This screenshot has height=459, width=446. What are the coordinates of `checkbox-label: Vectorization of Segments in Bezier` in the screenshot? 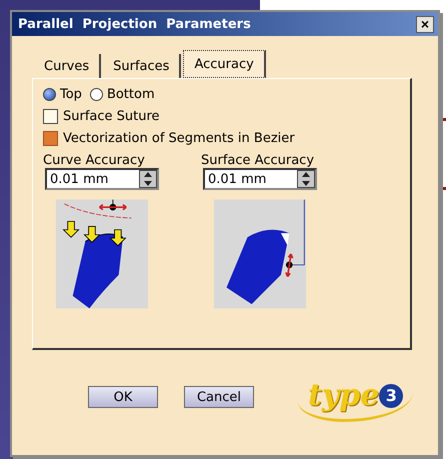 It's located at (179, 138).